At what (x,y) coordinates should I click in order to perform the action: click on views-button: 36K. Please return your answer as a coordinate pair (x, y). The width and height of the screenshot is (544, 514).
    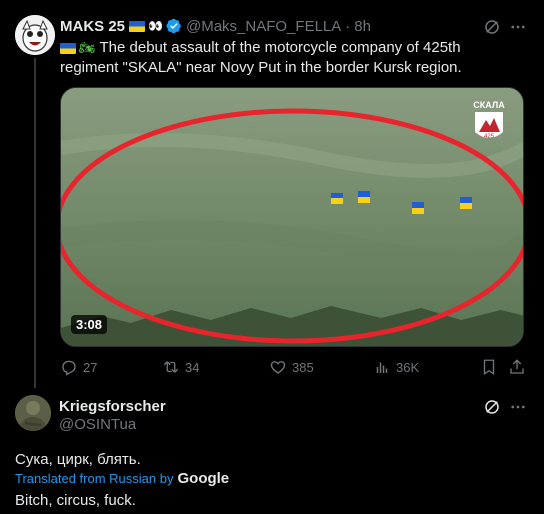
    Looking at the image, I should click on (396, 367).